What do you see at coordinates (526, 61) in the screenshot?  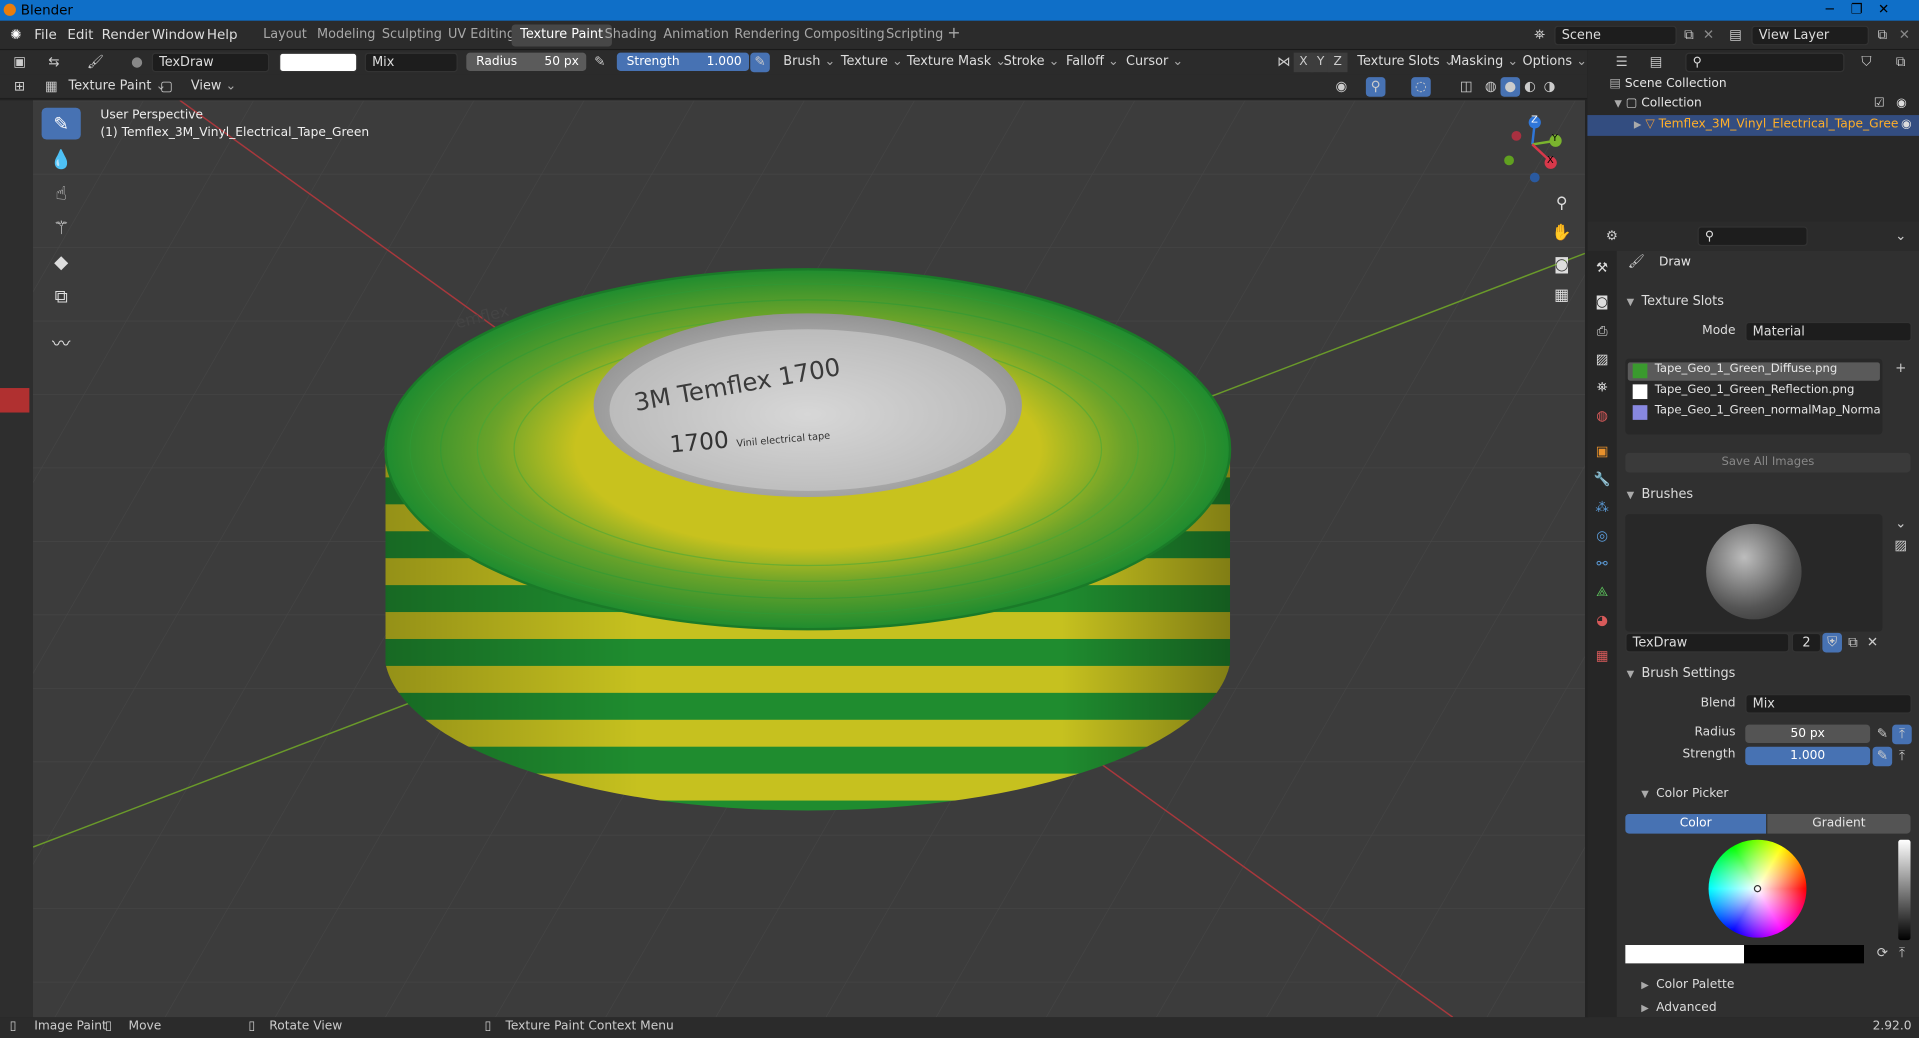 I see `radius-slider: Radius 50 px` at bounding box center [526, 61].